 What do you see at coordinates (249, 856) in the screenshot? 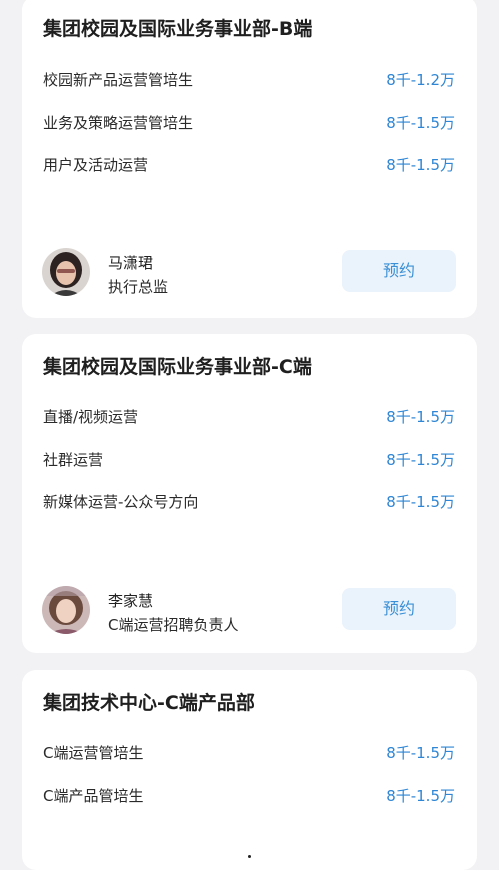
I see `scroll-indicator-dot` at bounding box center [249, 856].